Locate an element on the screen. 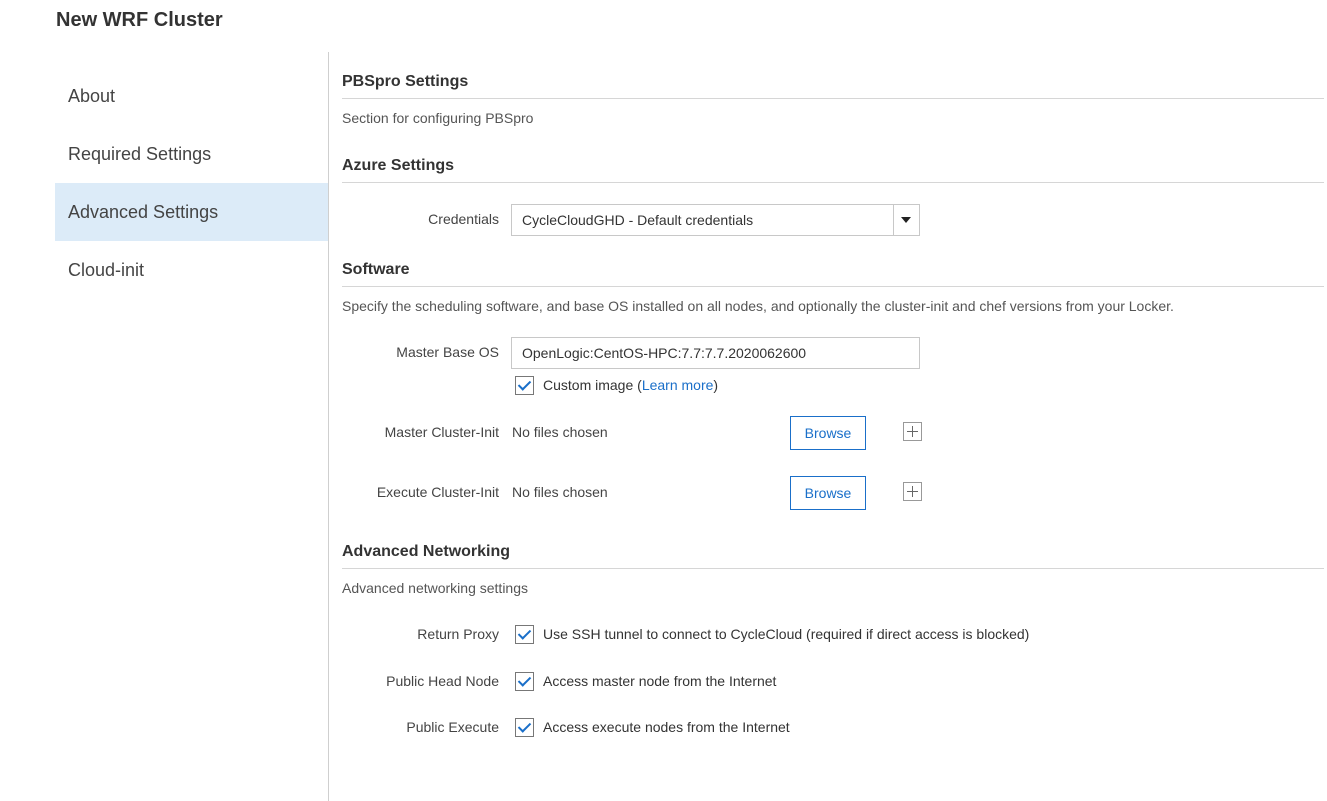 The image size is (1327, 801). master-cluster-init-label: Master Cluster-Init is located at coordinates (441, 432).